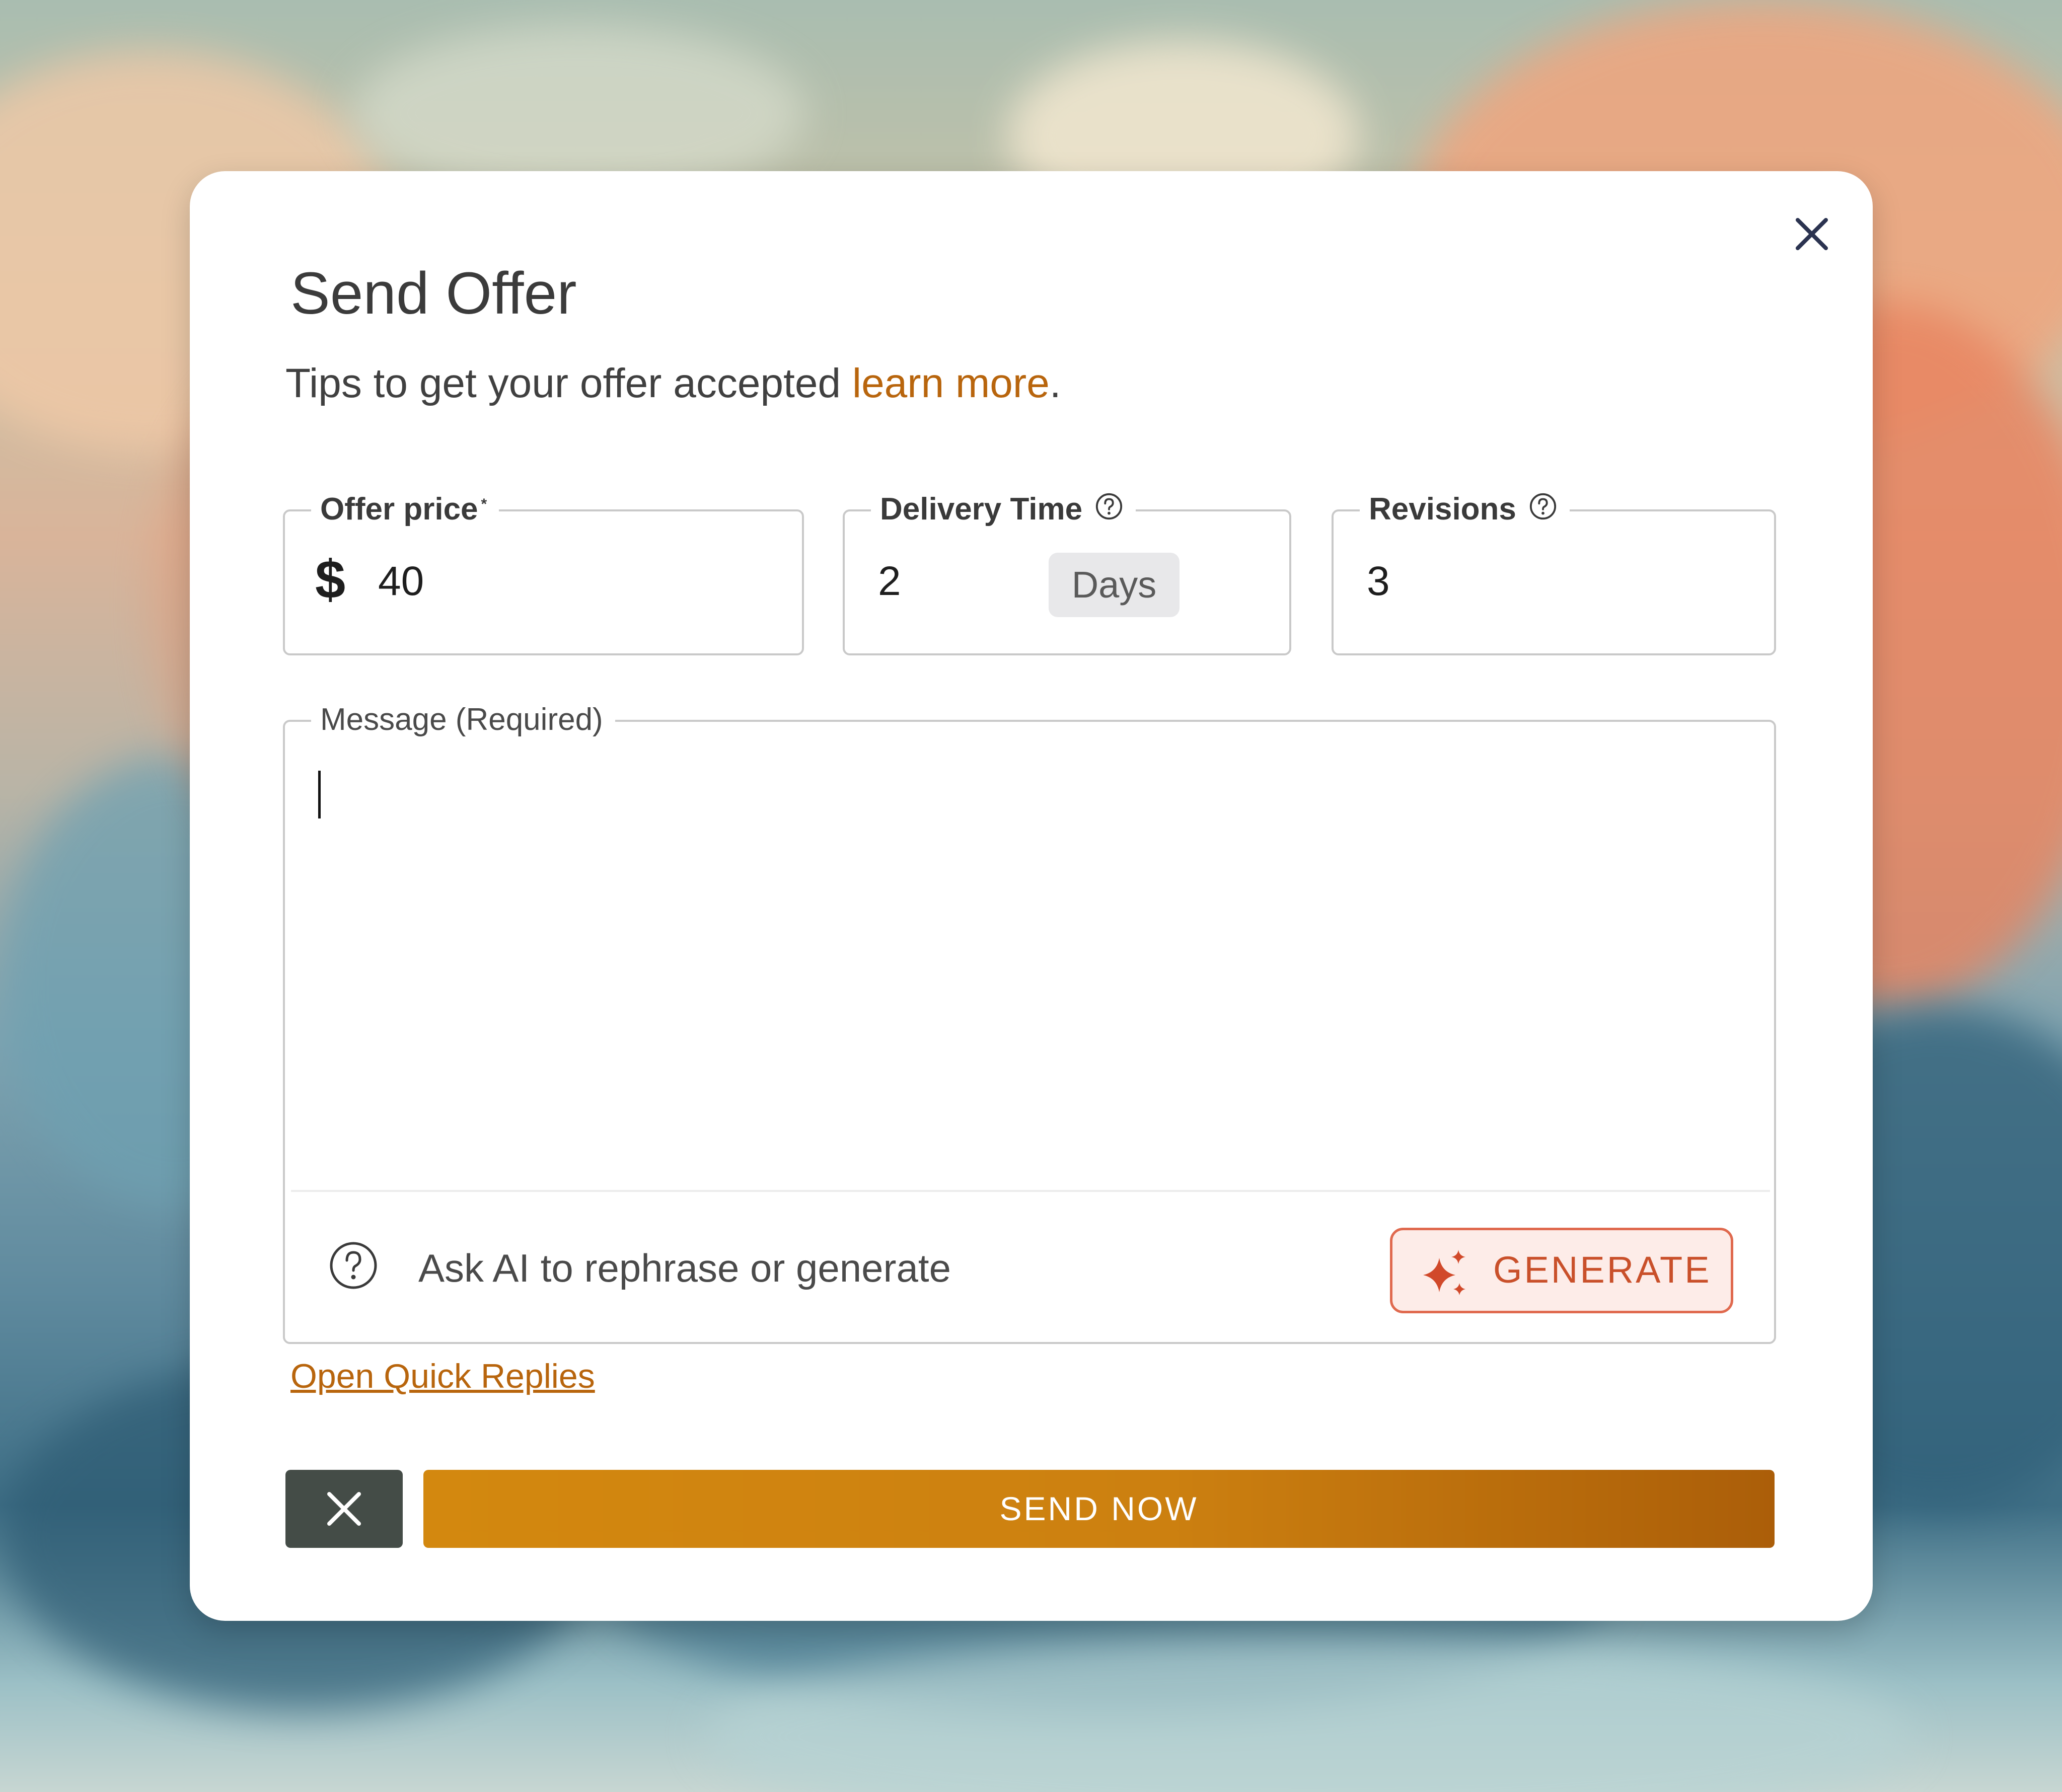  What do you see at coordinates (1443, 509) in the screenshot?
I see `revisions-label-text: Revisions` at bounding box center [1443, 509].